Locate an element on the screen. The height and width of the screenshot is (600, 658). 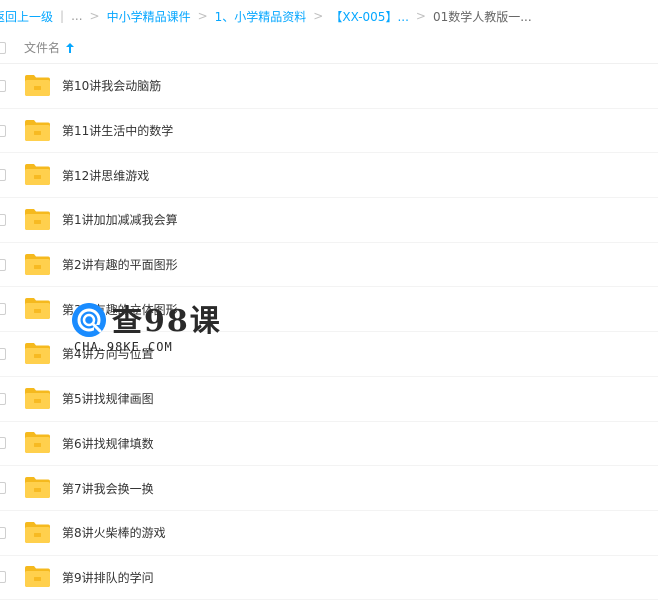
column-name-label: 文件名 is located at coordinates (42, 48).